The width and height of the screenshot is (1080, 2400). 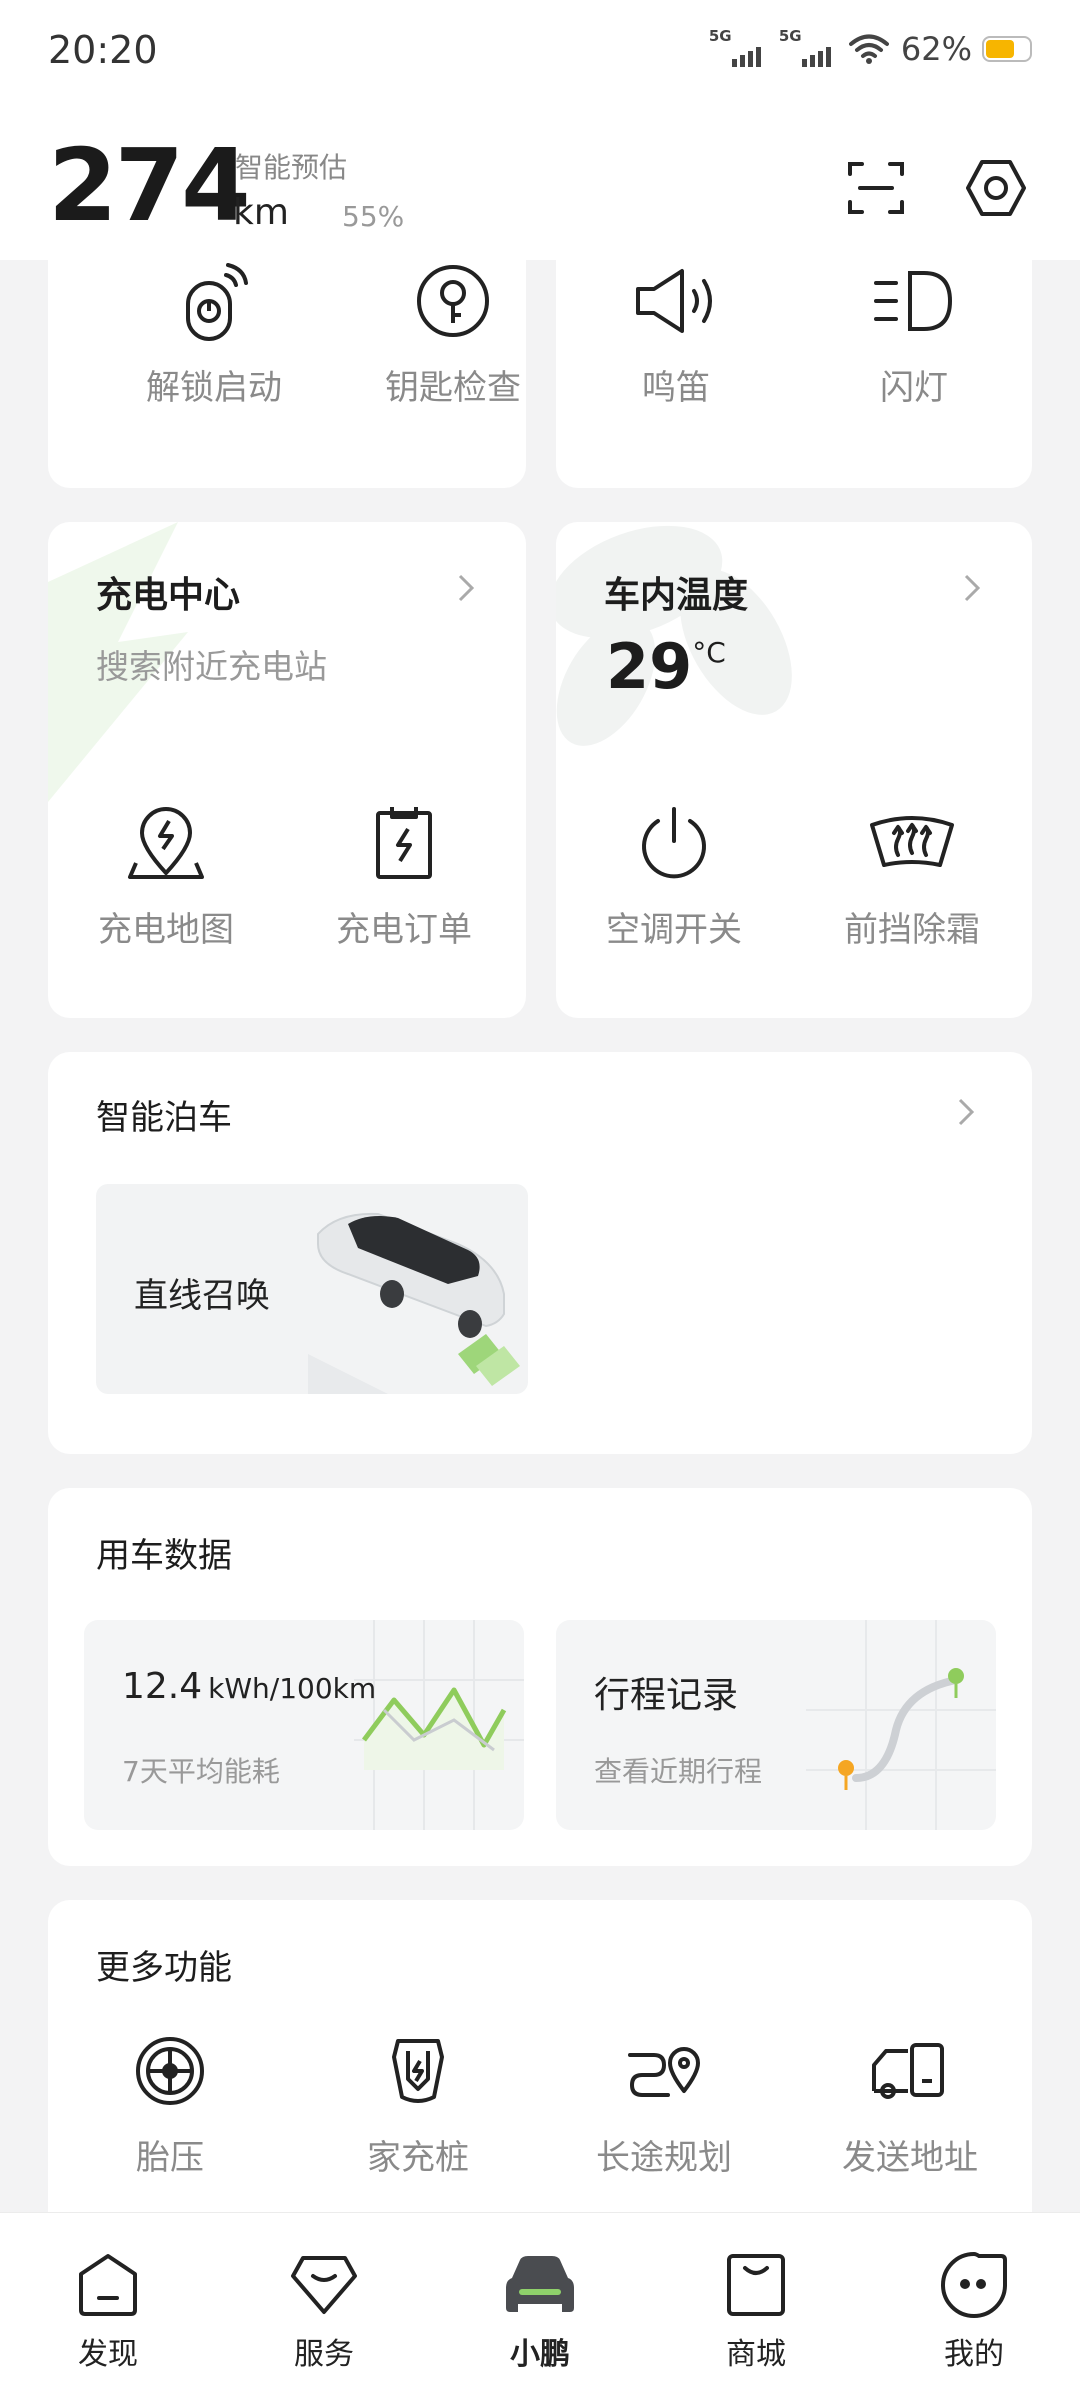 What do you see at coordinates (974, 2354) in the screenshot?
I see `tab-profile-label: 我的` at bounding box center [974, 2354].